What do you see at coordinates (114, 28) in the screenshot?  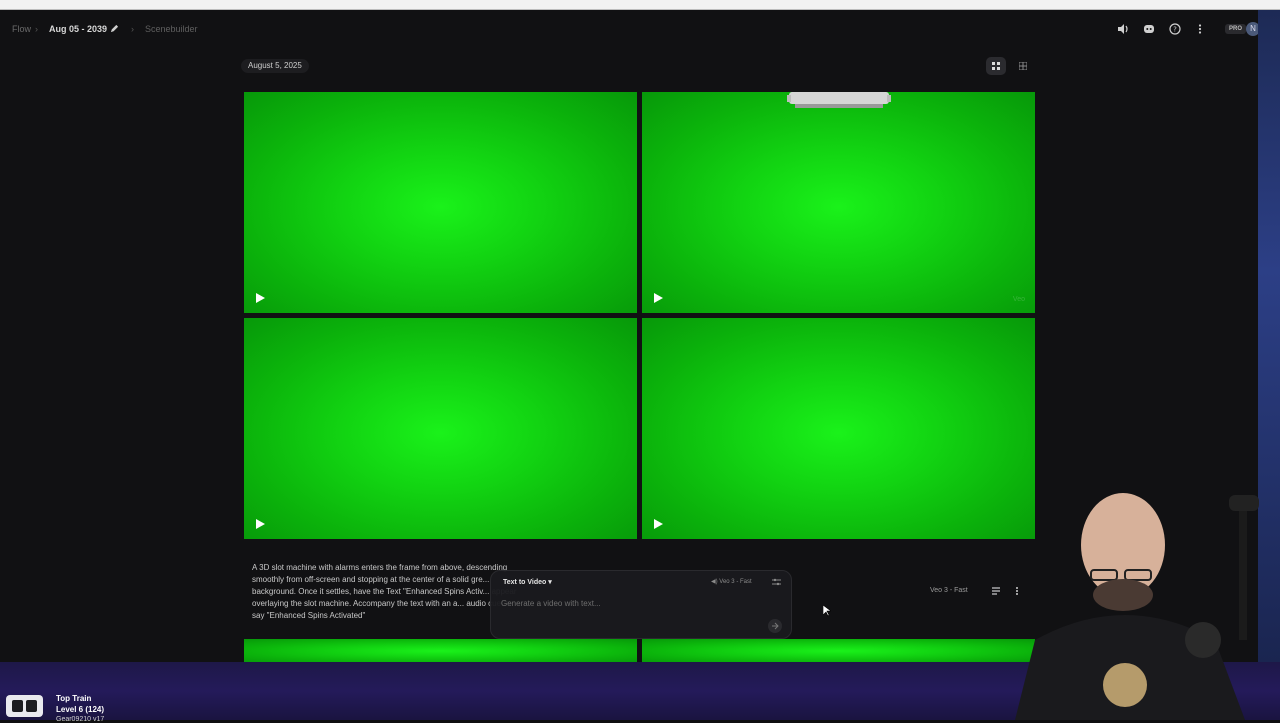 I see `edit-pencil-icon` at bounding box center [114, 28].